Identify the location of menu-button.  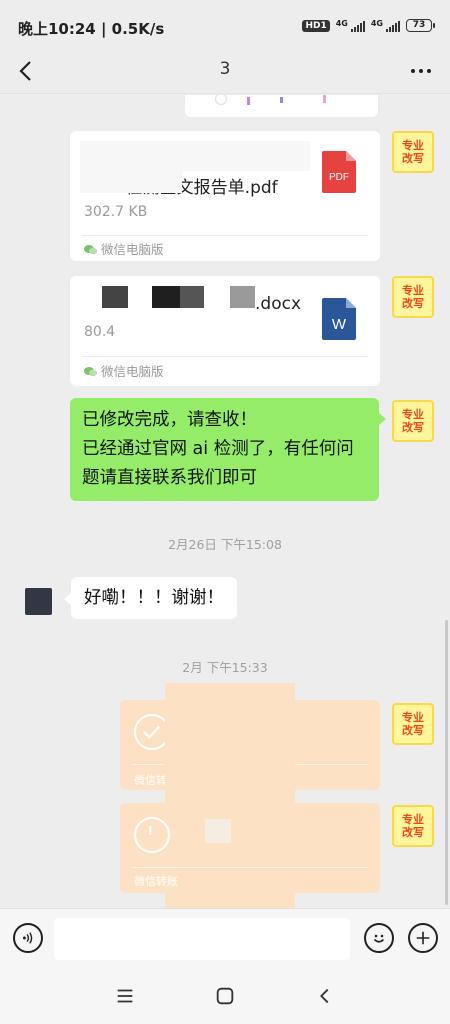
(125, 996).